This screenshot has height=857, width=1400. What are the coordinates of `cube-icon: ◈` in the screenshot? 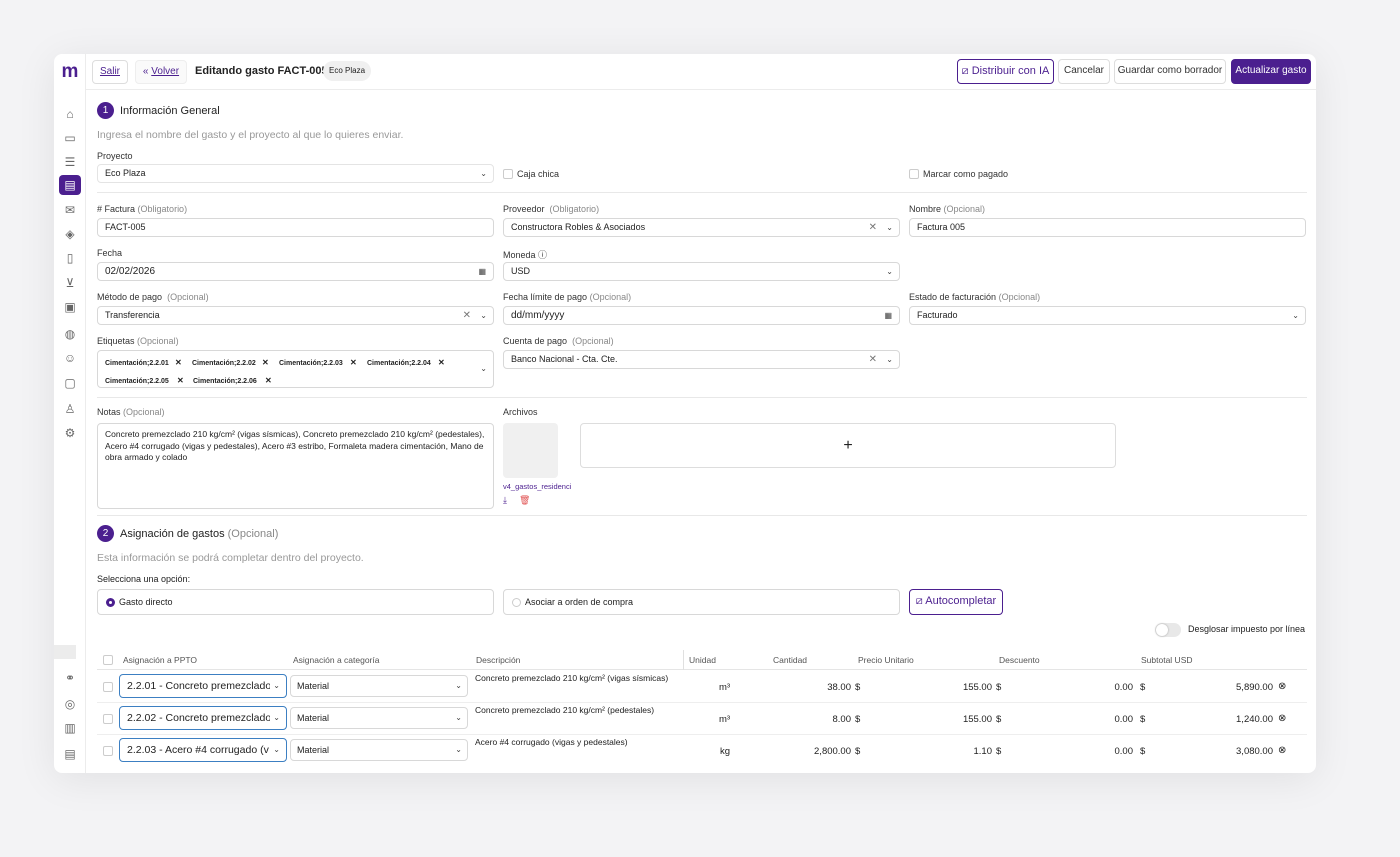 It's located at (70, 234).